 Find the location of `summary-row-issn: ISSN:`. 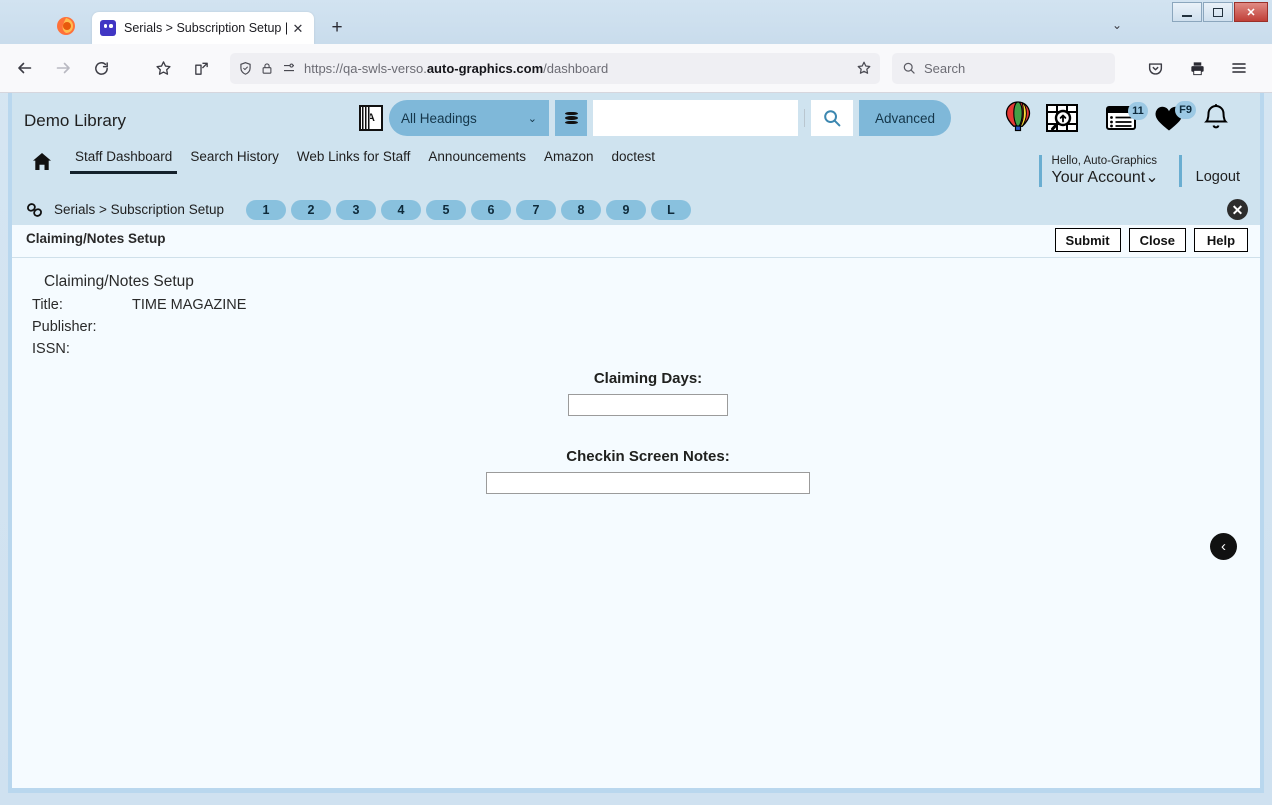

summary-row-issn: ISSN: is located at coordinates (139, 349).